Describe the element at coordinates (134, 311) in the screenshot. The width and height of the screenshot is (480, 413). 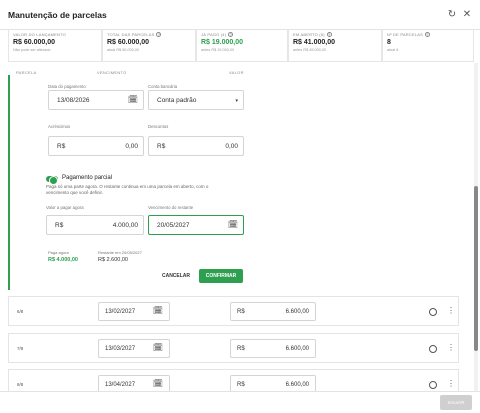
I see `due-date-field: 13/02/2027 🗓` at that location.